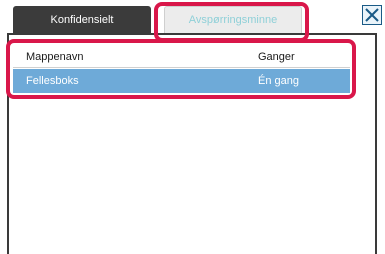  I want to click on list-header: Mappenavn Ganger, so click(181, 57).